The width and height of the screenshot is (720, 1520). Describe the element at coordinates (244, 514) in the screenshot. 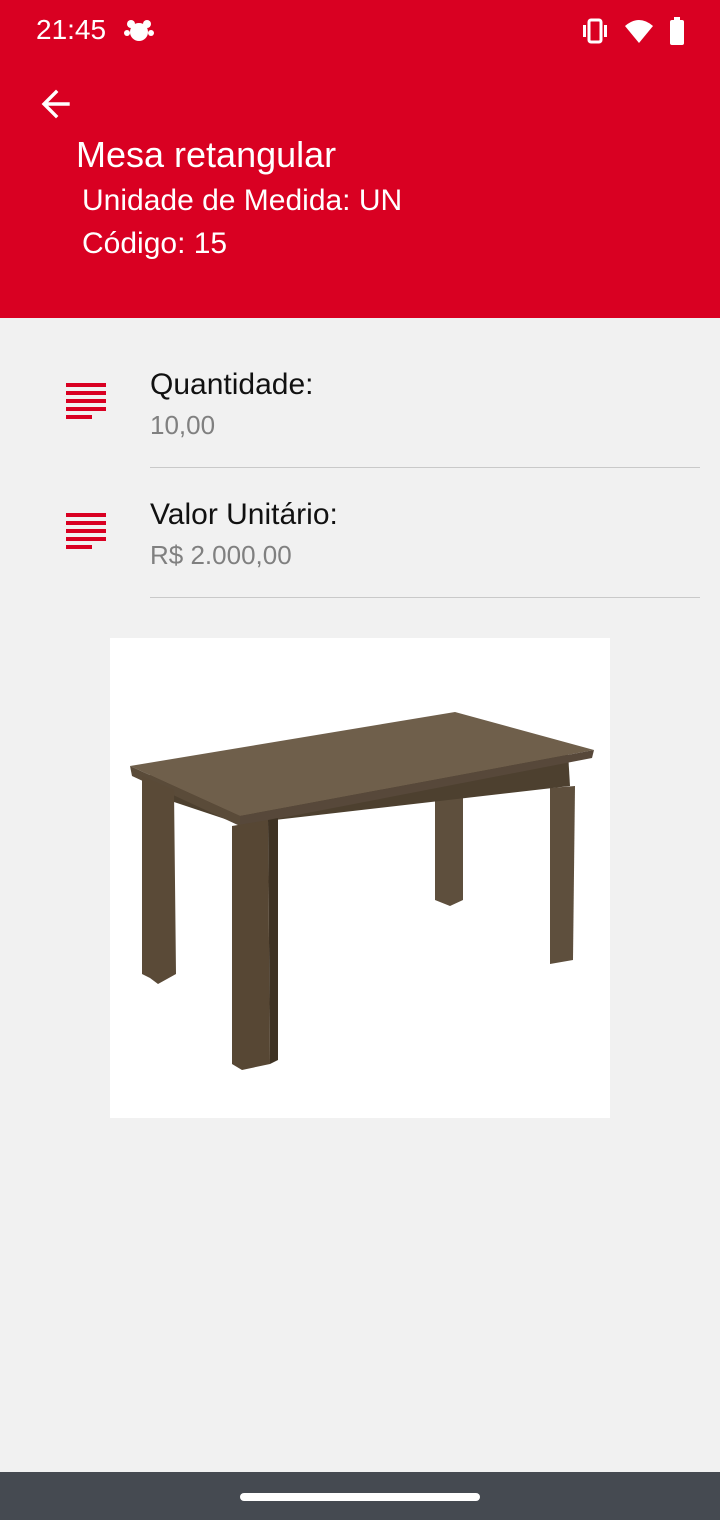

I see `unit-price-label: Valor Unitário:` at that location.